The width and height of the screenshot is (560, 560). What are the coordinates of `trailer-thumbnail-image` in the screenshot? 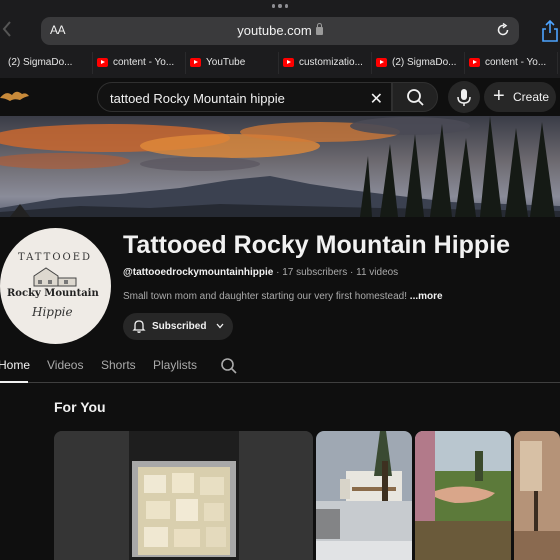 It's located at (364, 495).